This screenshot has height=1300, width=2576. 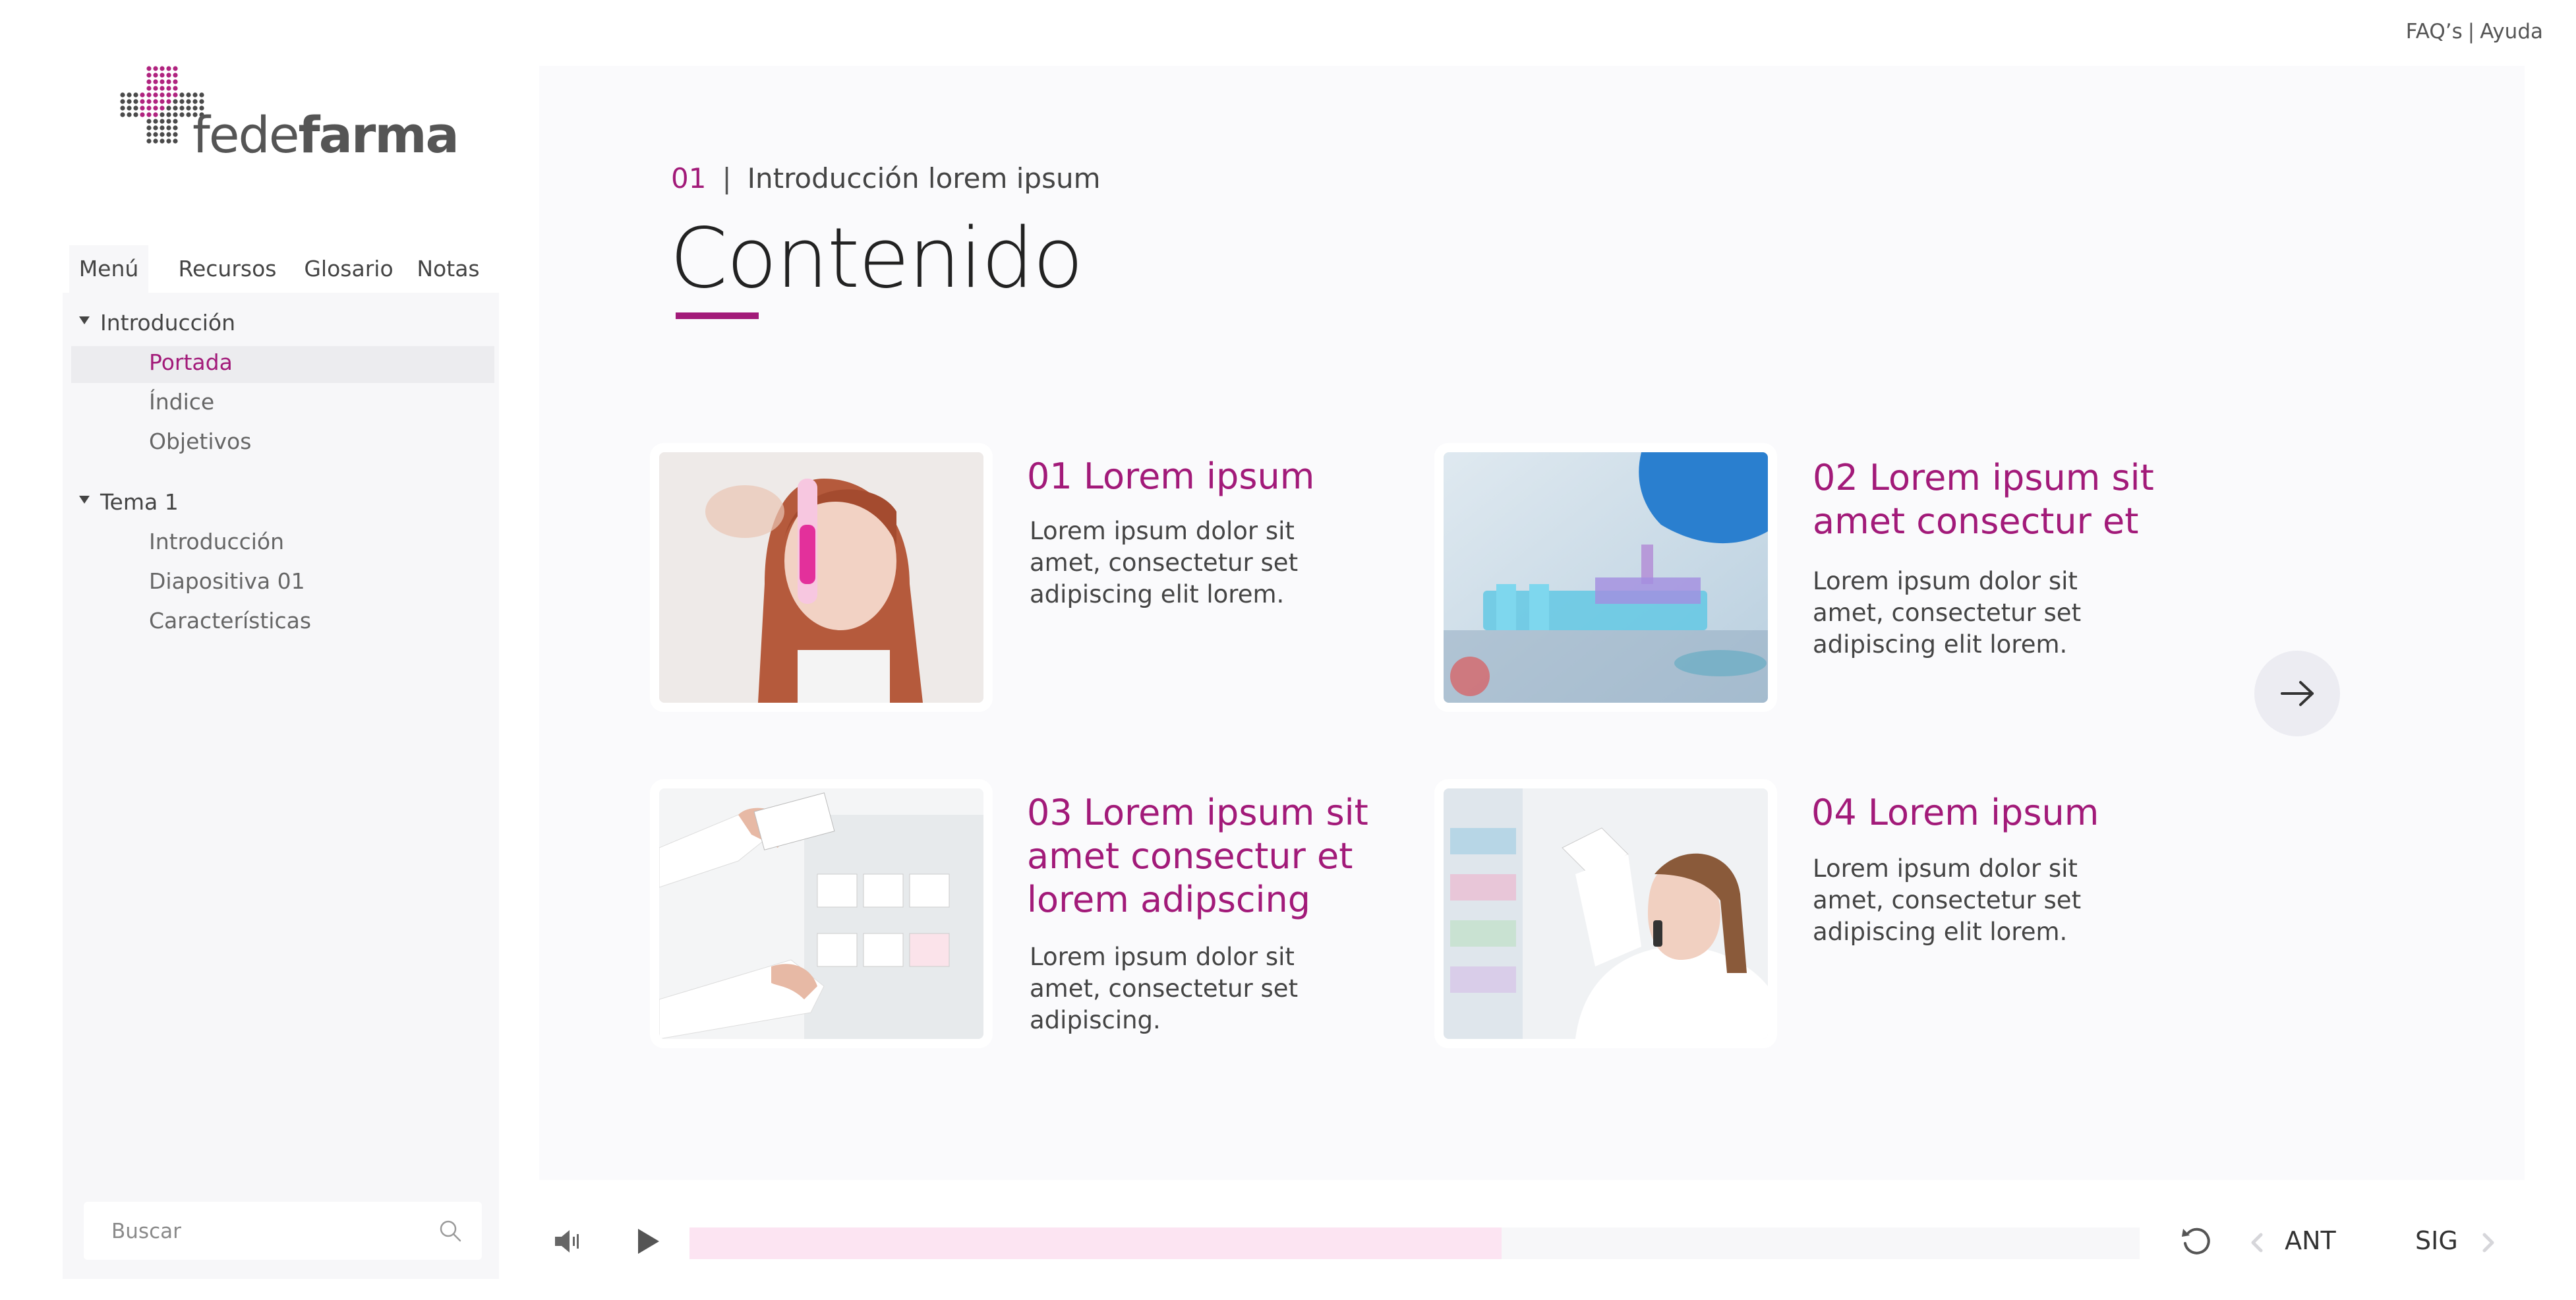 I want to click on chevron-right-icon, so click(x=2488, y=1242).